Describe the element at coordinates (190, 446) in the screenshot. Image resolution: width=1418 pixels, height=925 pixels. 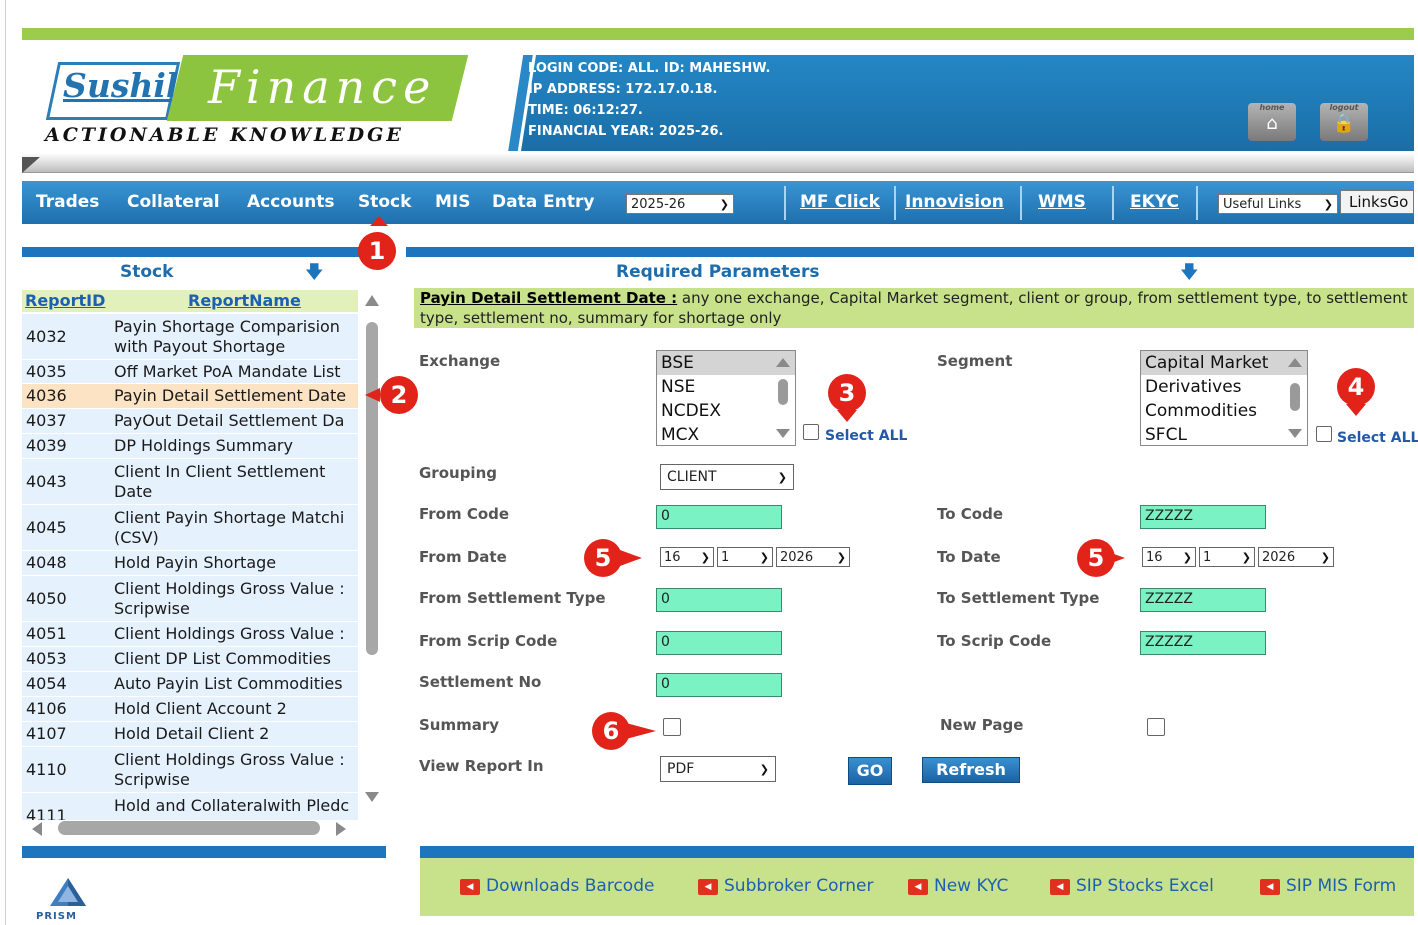
I see `table-row: 4039 DP Holdings Summary` at that location.